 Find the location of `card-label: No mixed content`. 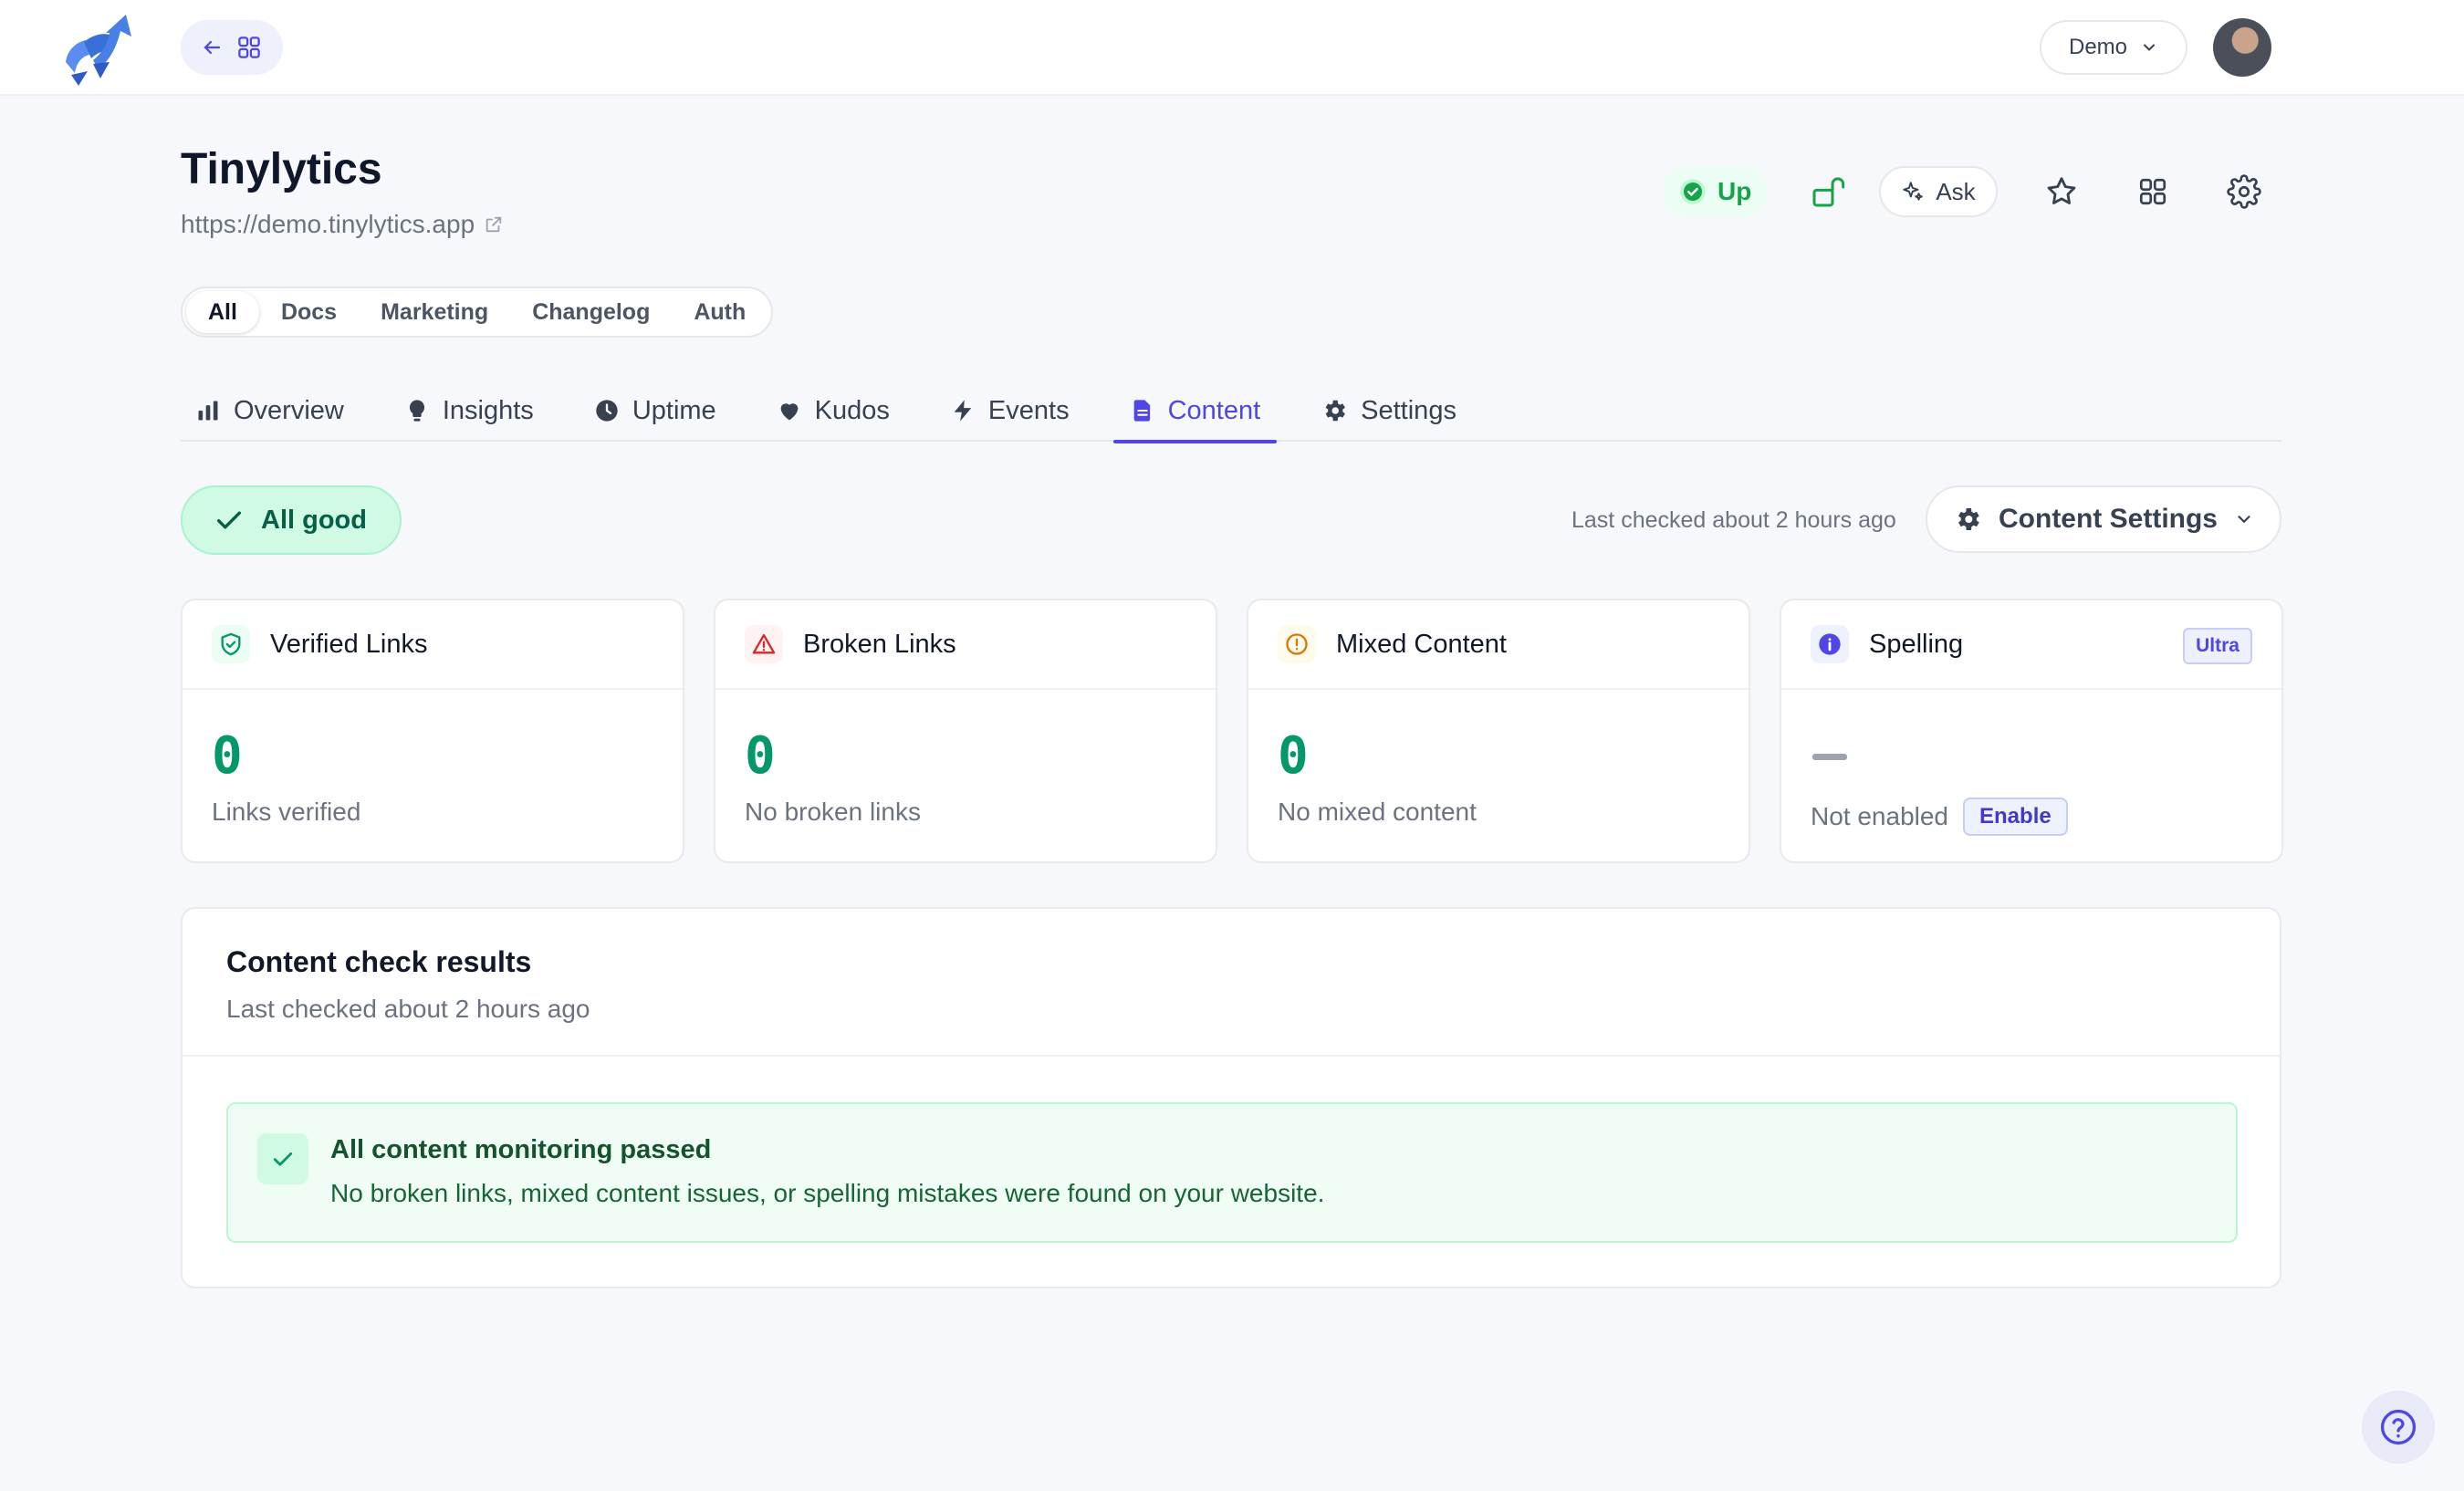

card-label: No mixed content is located at coordinates (1377, 812).